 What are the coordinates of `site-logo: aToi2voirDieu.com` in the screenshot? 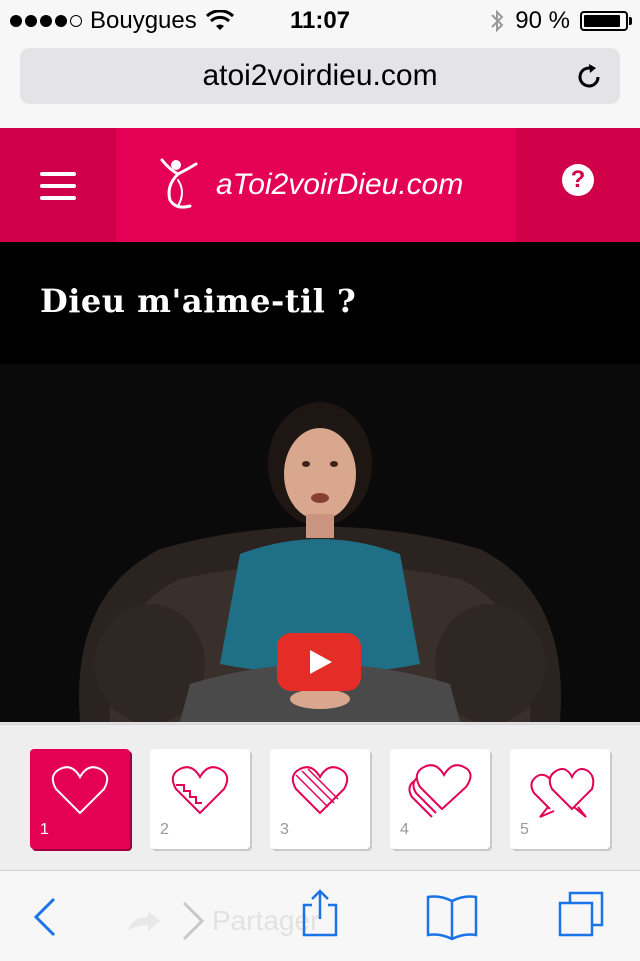 It's located at (309, 185).